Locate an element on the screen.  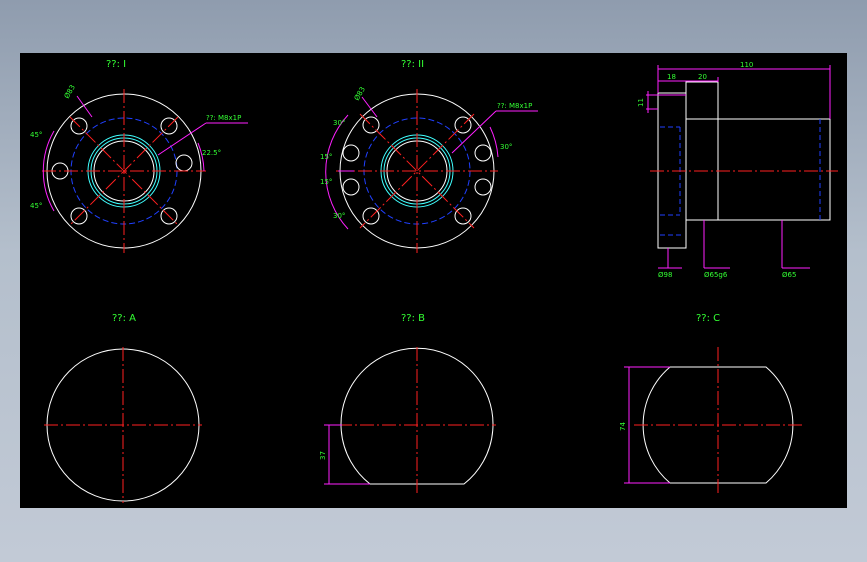
dim-angle-right: 30° is located at coordinates (506, 147).